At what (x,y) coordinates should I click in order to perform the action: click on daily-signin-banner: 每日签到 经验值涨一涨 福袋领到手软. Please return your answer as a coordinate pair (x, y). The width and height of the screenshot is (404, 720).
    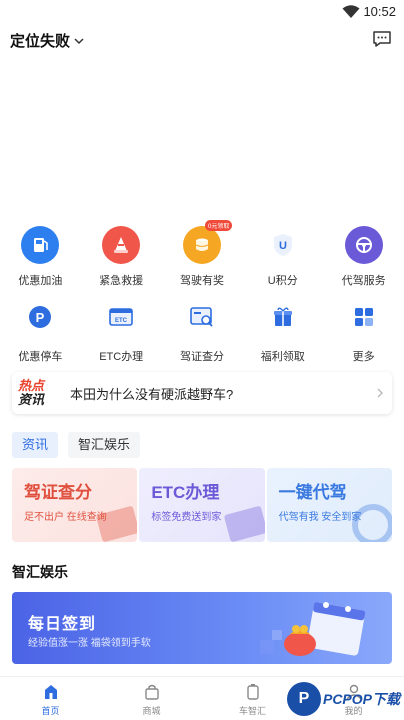
    Looking at the image, I should click on (202, 628).